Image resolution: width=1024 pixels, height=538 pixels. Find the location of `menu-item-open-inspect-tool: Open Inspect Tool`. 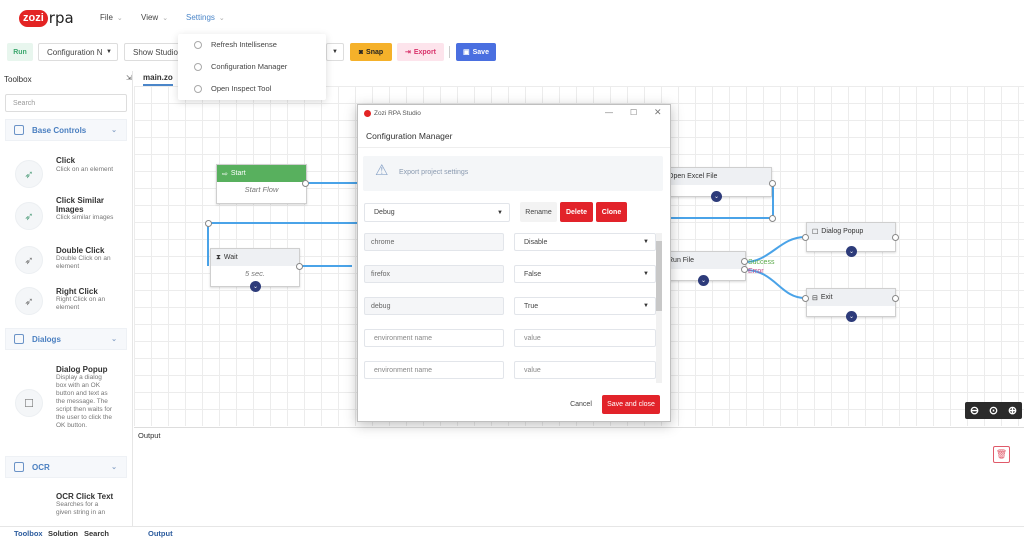

menu-item-open-inspect-tool: Open Inspect Tool is located at coordinates (232, 88).